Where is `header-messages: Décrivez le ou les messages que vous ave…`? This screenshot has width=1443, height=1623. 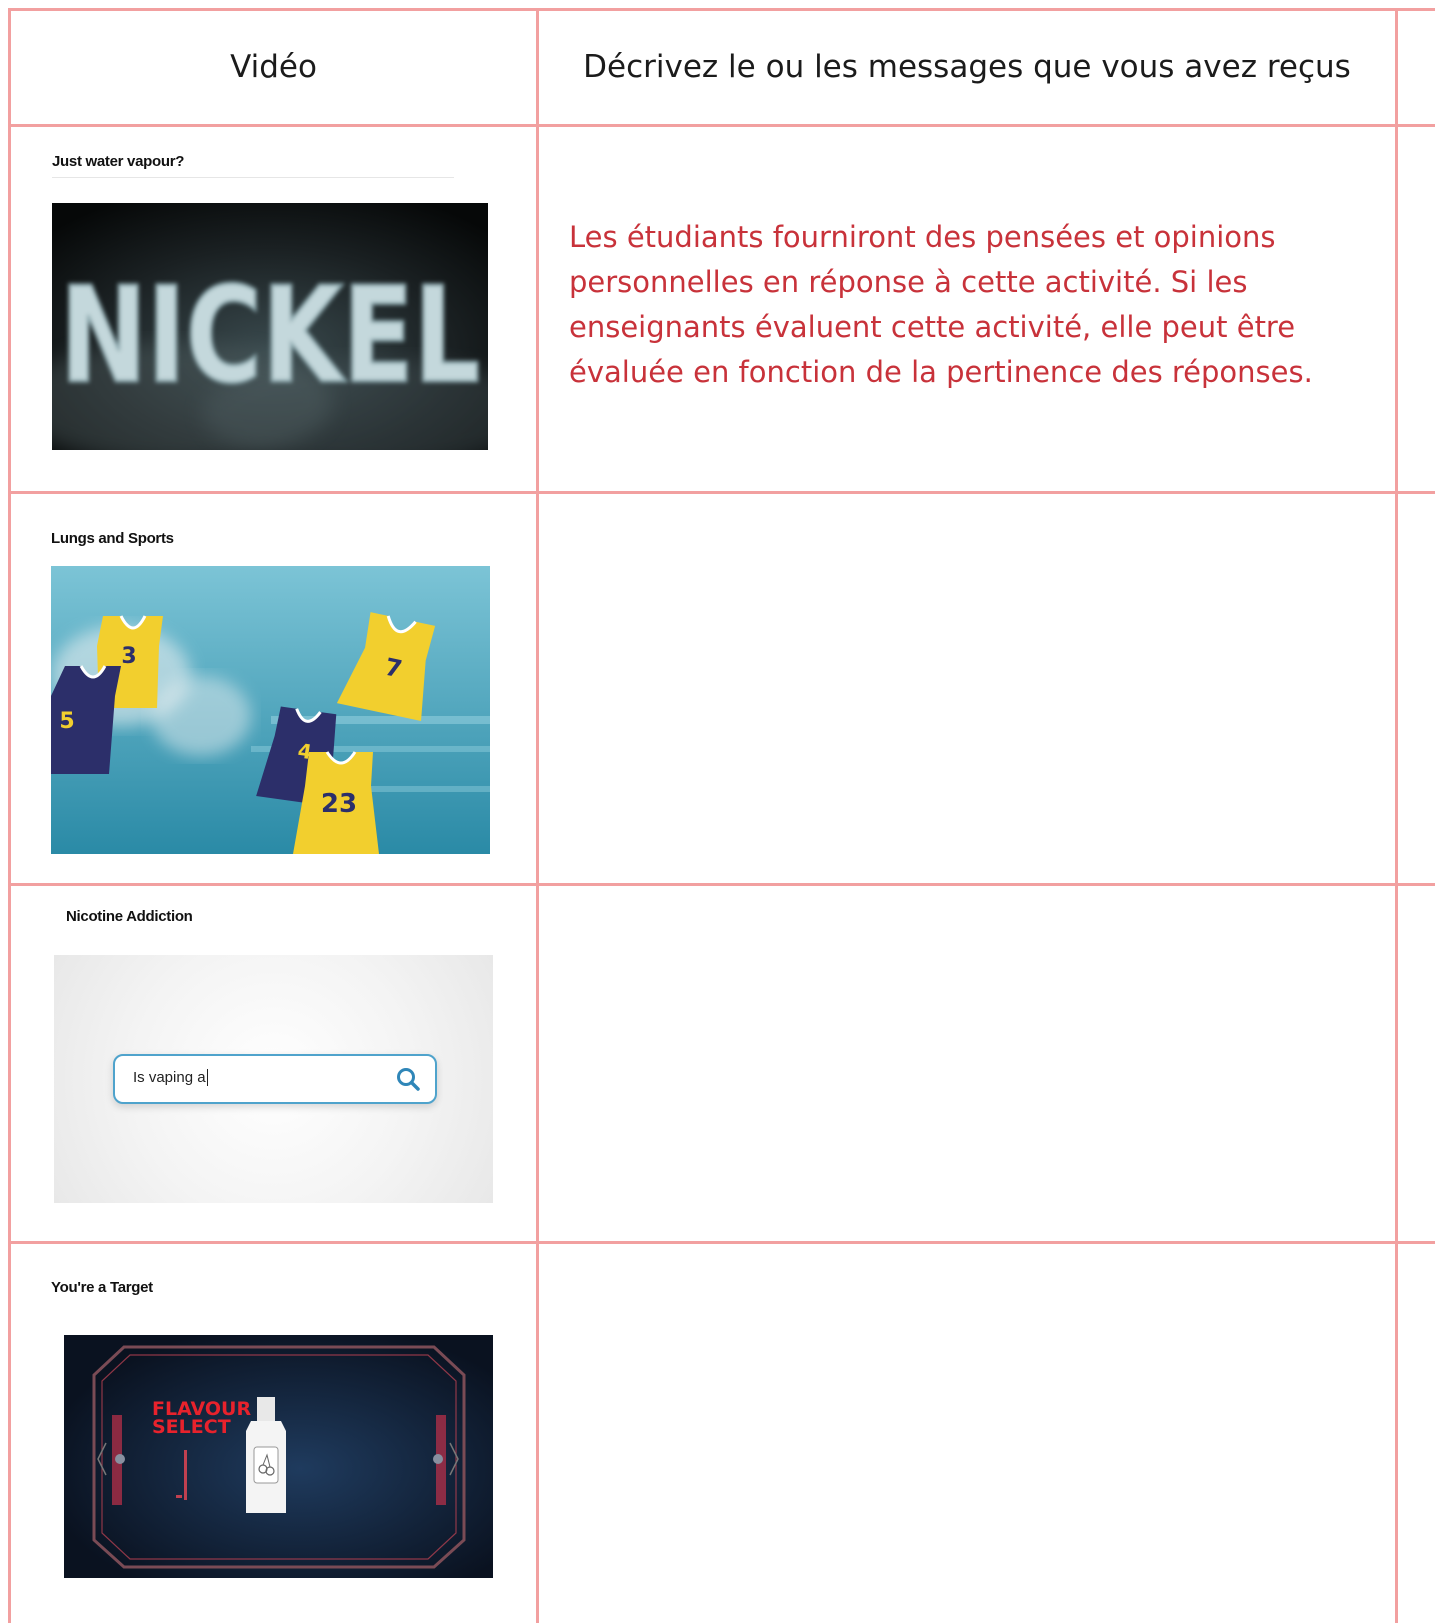
header-messages: Décrivez le ou les messages que vous ave… is located at coordinates (967, 66).